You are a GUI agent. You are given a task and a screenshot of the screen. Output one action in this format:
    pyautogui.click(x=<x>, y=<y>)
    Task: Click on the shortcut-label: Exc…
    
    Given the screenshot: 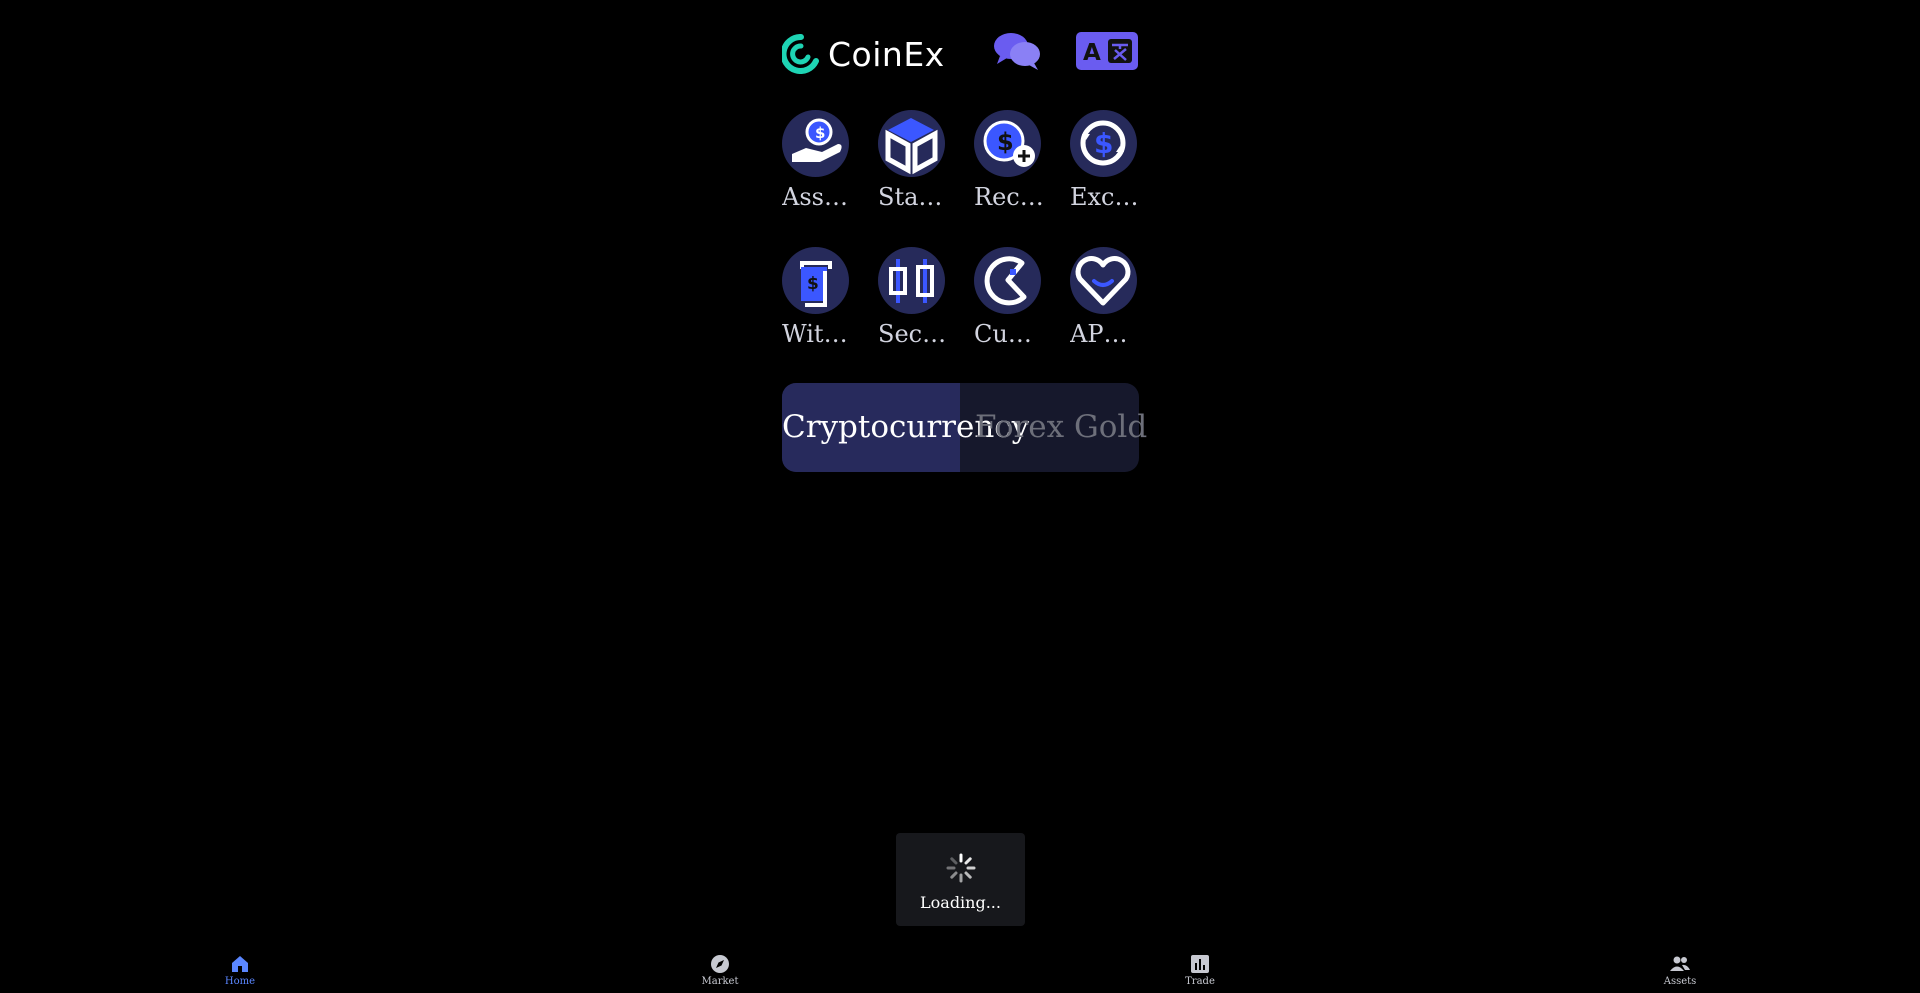 What is the action you would take?
    pyautogui.click(x=1104, y=197)
    